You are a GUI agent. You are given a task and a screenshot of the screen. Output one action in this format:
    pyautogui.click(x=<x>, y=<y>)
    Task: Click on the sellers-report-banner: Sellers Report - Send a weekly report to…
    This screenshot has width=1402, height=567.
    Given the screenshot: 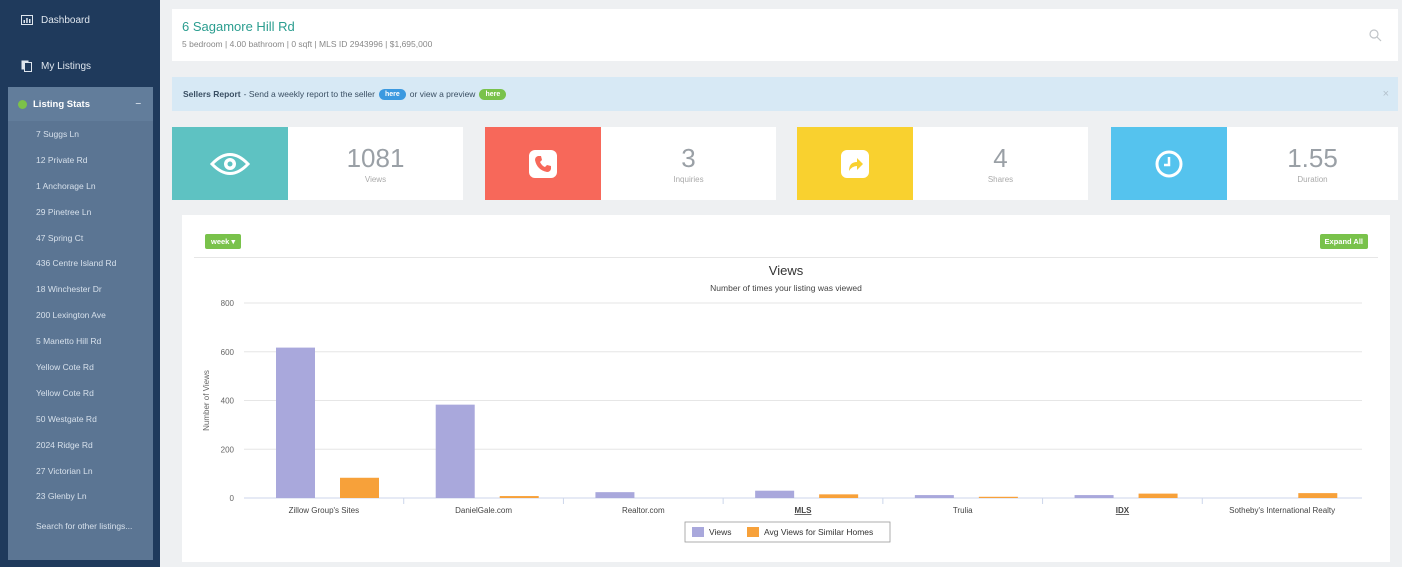 What is the action you would take?
    pyautogui.click(x=785, y=94)
    